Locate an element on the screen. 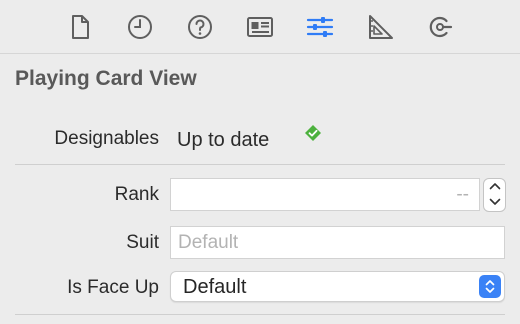 The image size is (520, 324). identity-card-icon is located at coordinates (260, 27).